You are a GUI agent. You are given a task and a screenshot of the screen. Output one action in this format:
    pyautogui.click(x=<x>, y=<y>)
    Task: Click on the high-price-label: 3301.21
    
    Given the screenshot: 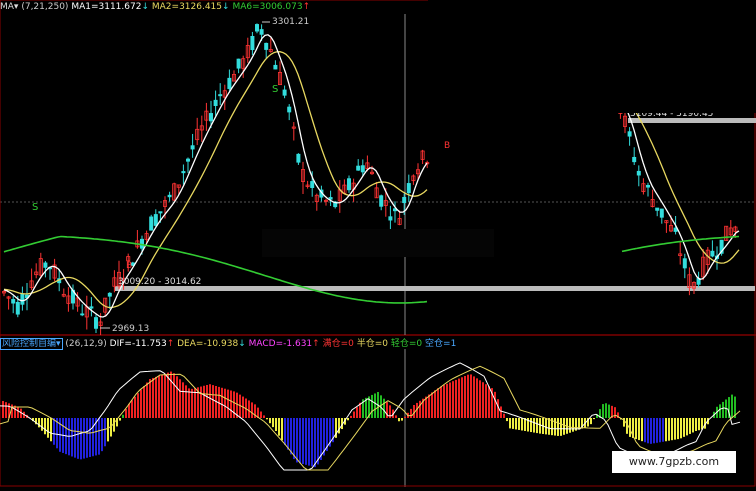 What is the action you would take?
    pyautogui.click(x=290, y=22)
    